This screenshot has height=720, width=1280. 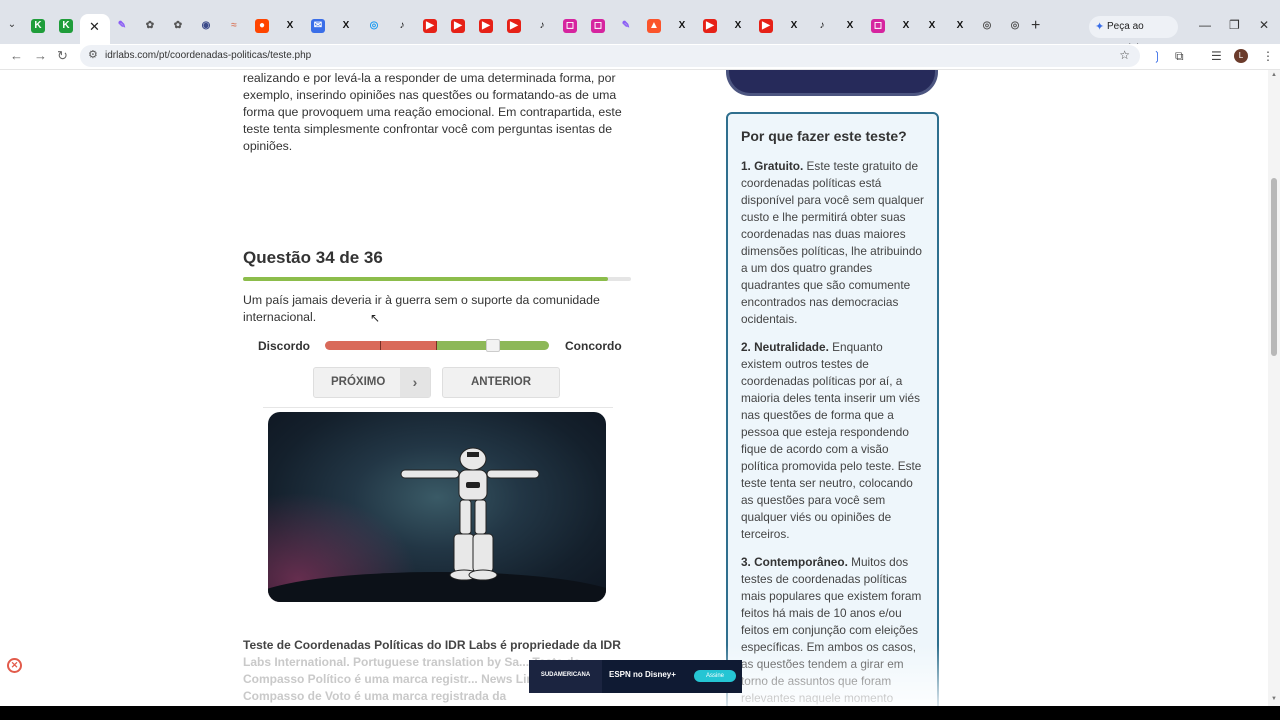 I want to click on bottom-bar, so click(x=640, y=713).